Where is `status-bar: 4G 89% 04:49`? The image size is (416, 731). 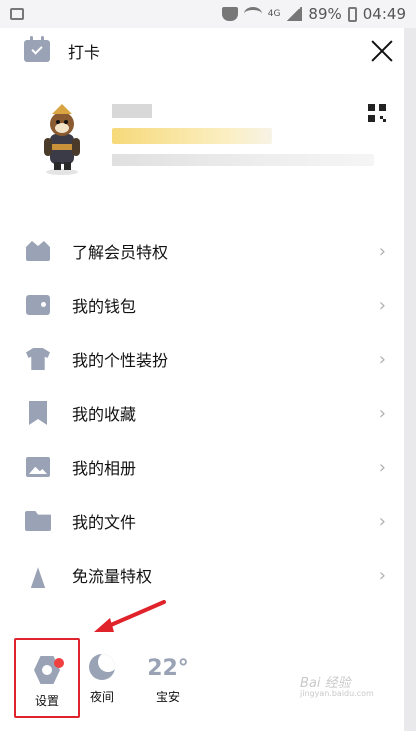 status-bar: 4G 89% 04:49 is located at coordinates (208, 14).